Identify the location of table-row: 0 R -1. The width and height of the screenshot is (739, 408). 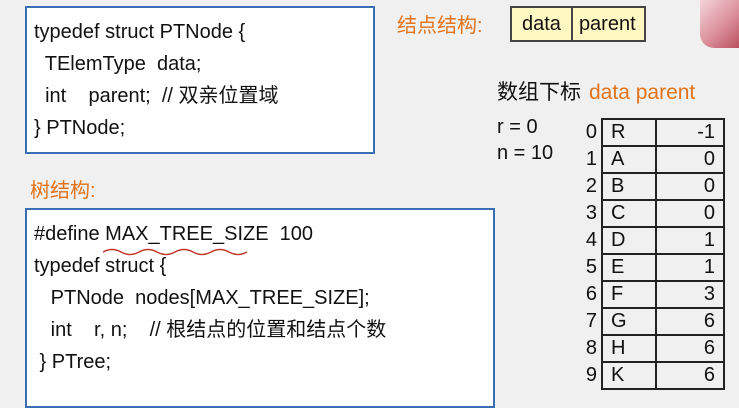
(646, 132).